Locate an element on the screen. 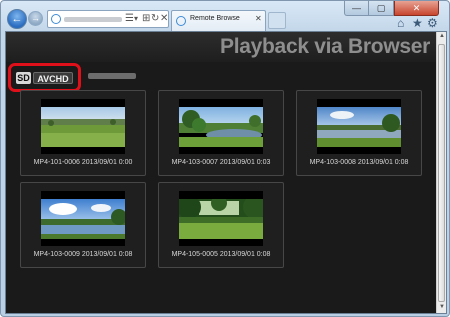 The height and width of the screenshot is (317, 450). video-card: MP4-103-0009 2013/09/01 0:08 is located at coordinates (83, 225).